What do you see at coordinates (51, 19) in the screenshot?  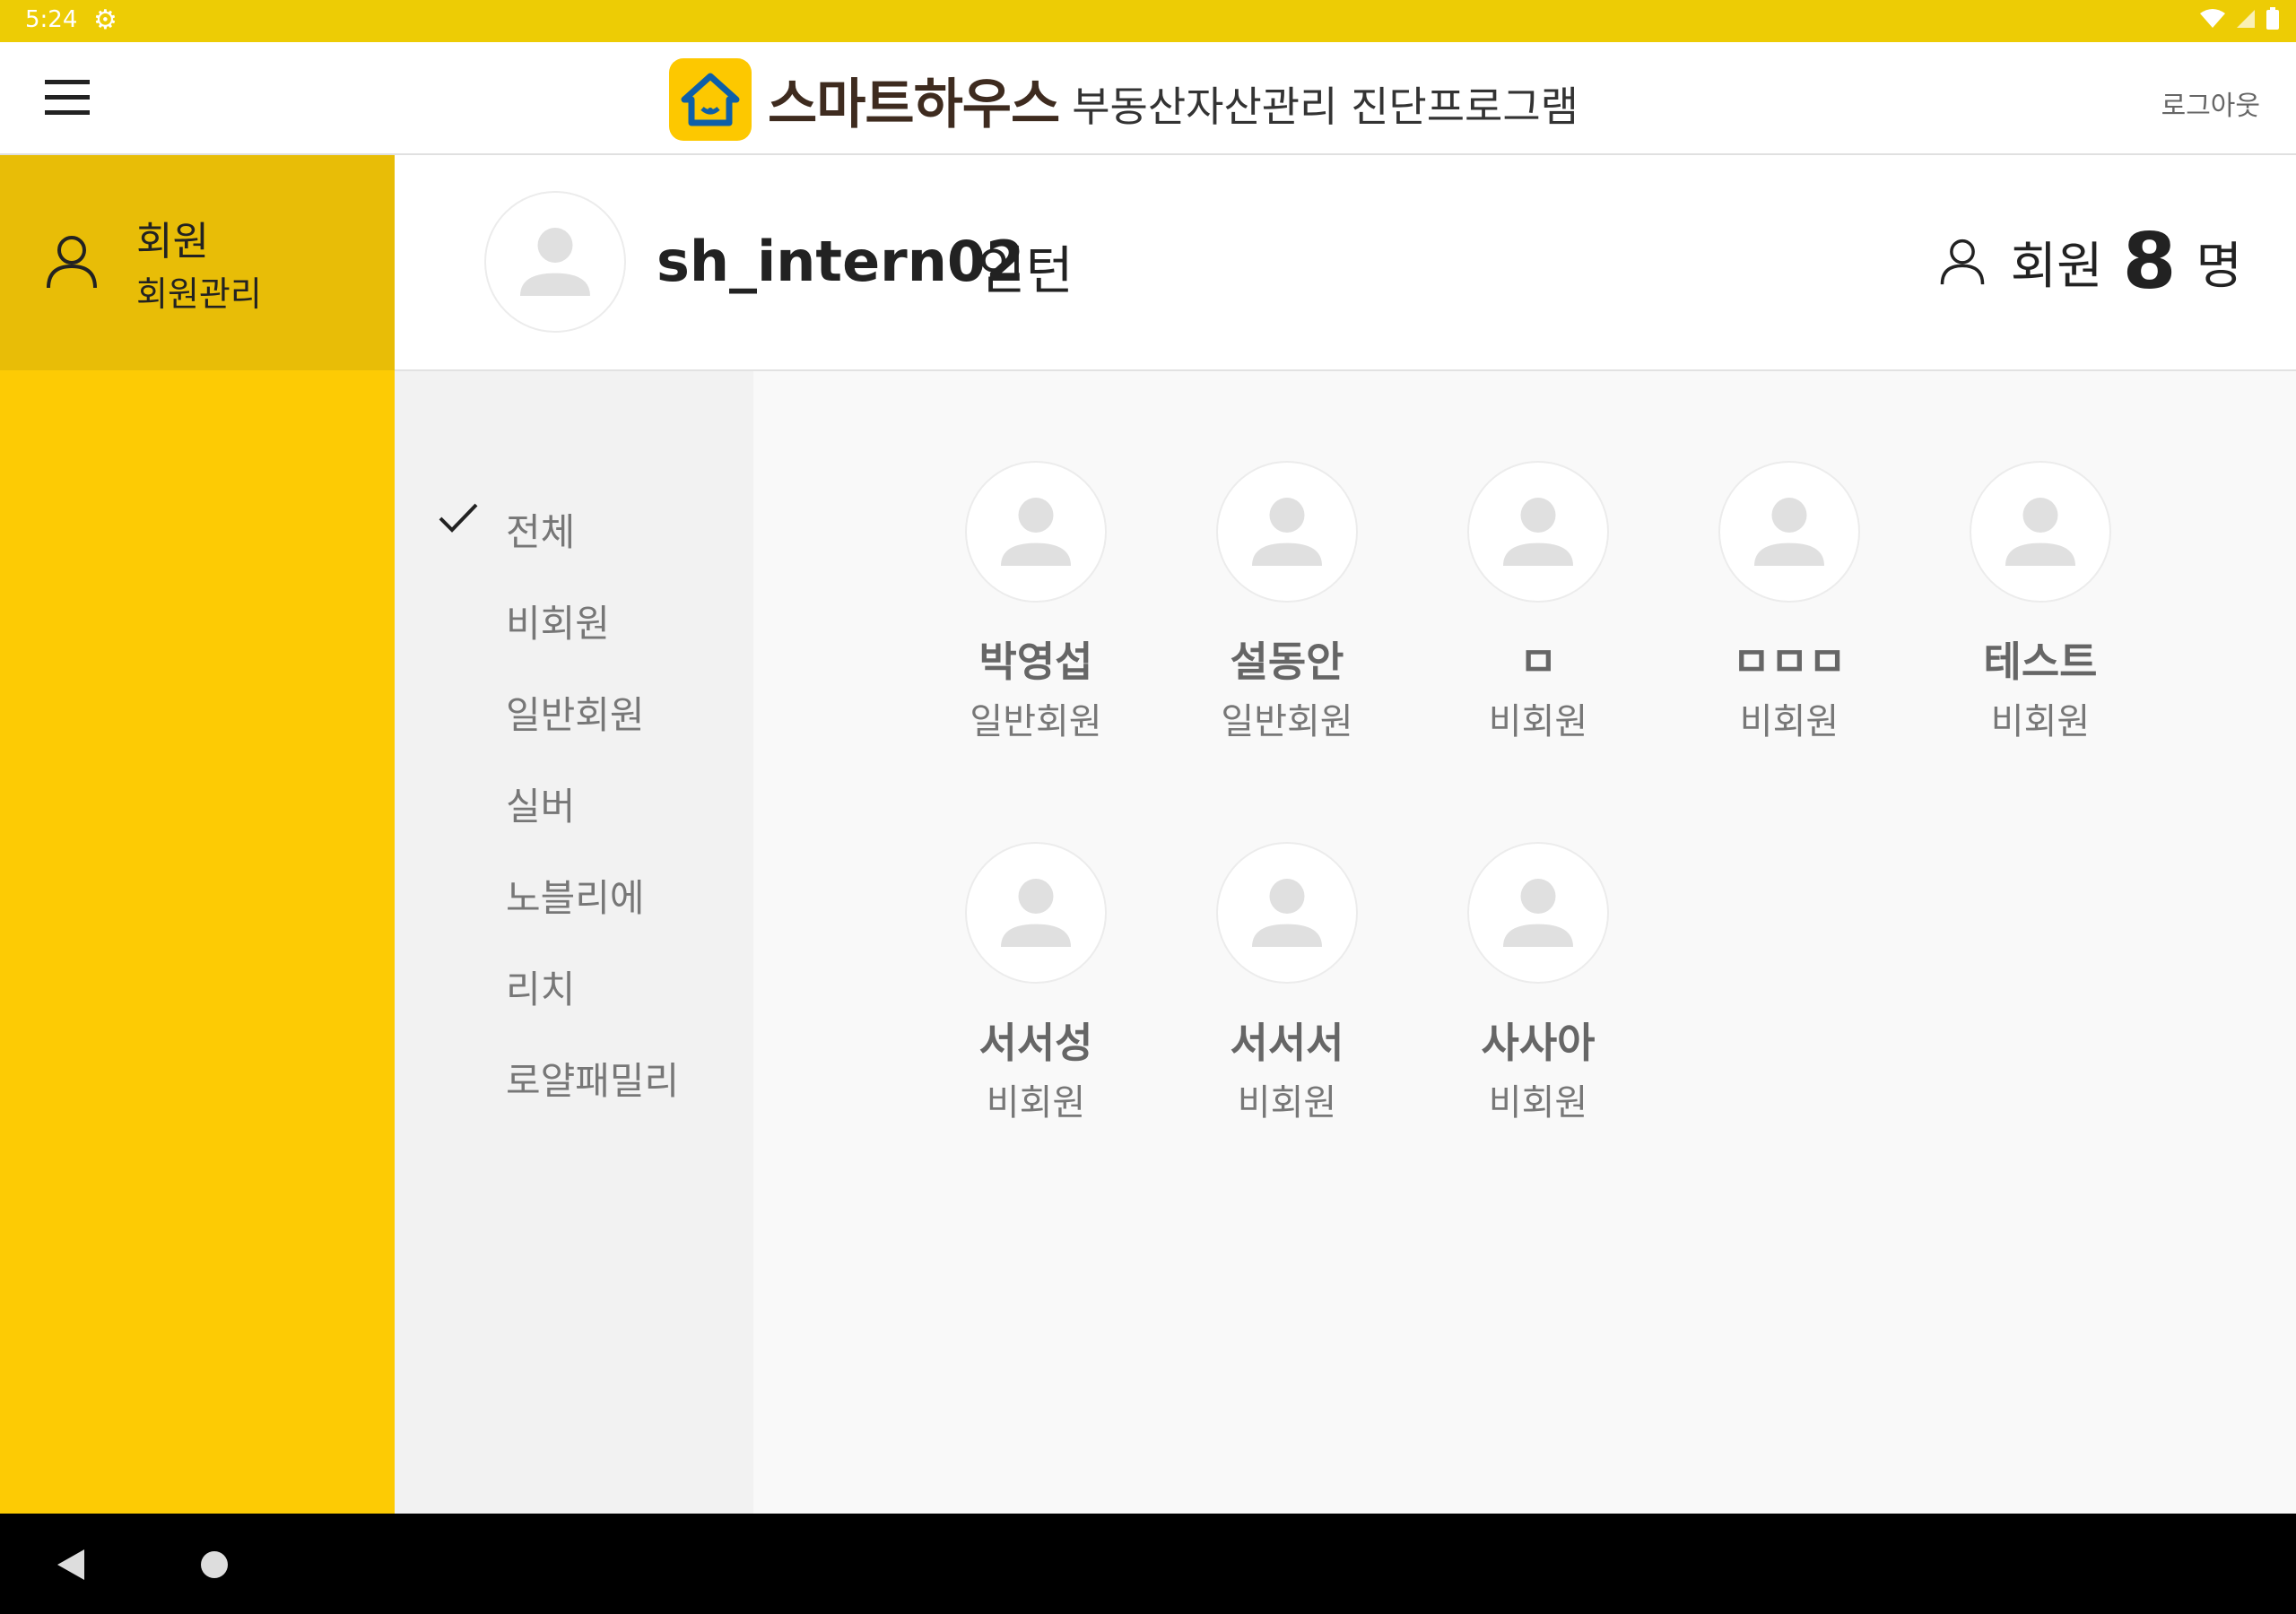 I see `status-time: 5:24` at bounding box center [51, 19].